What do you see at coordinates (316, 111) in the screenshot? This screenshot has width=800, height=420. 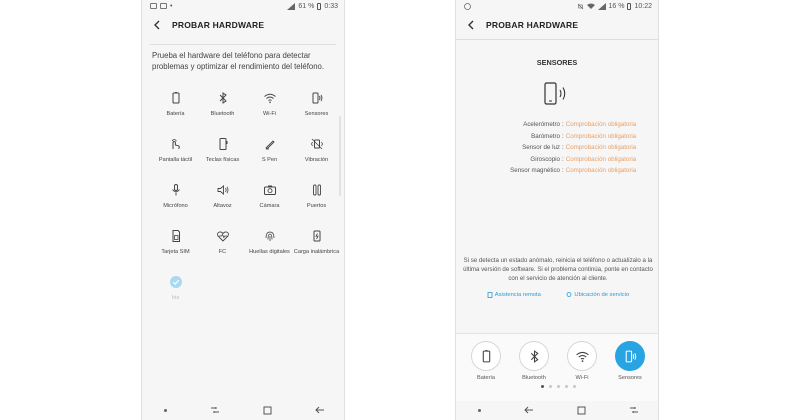 I see `hardware-test-item: Sensores` at bounding box center [316, 111].